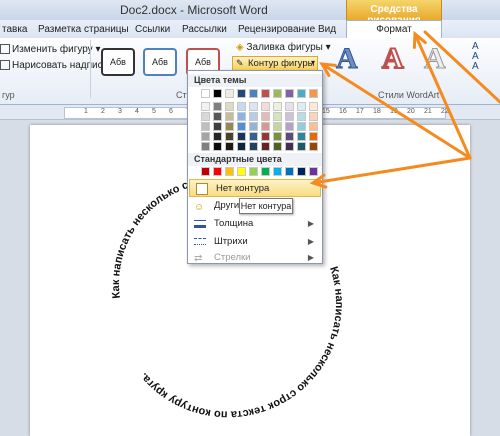 The image size is (500, 436). What do you see at coordinates (404, 109) in the screenshot?
I see `annotation-arrows` at bounding box center [404, 109].